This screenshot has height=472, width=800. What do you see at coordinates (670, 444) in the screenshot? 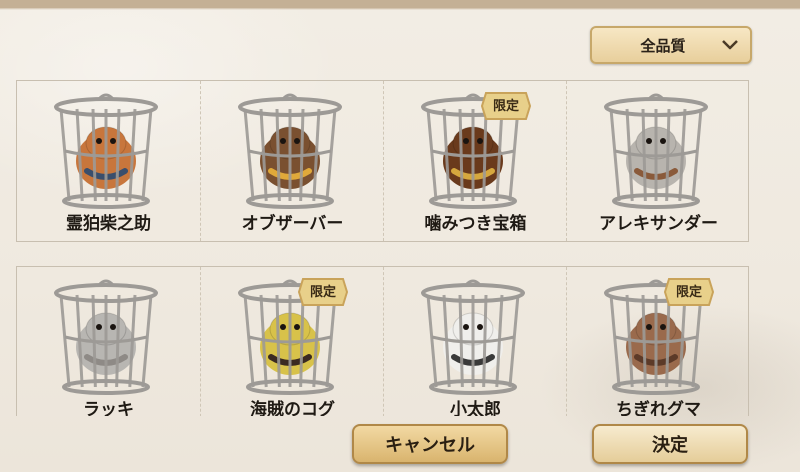
I see `confirm-button: 決定` at bounding box center [670, 444].